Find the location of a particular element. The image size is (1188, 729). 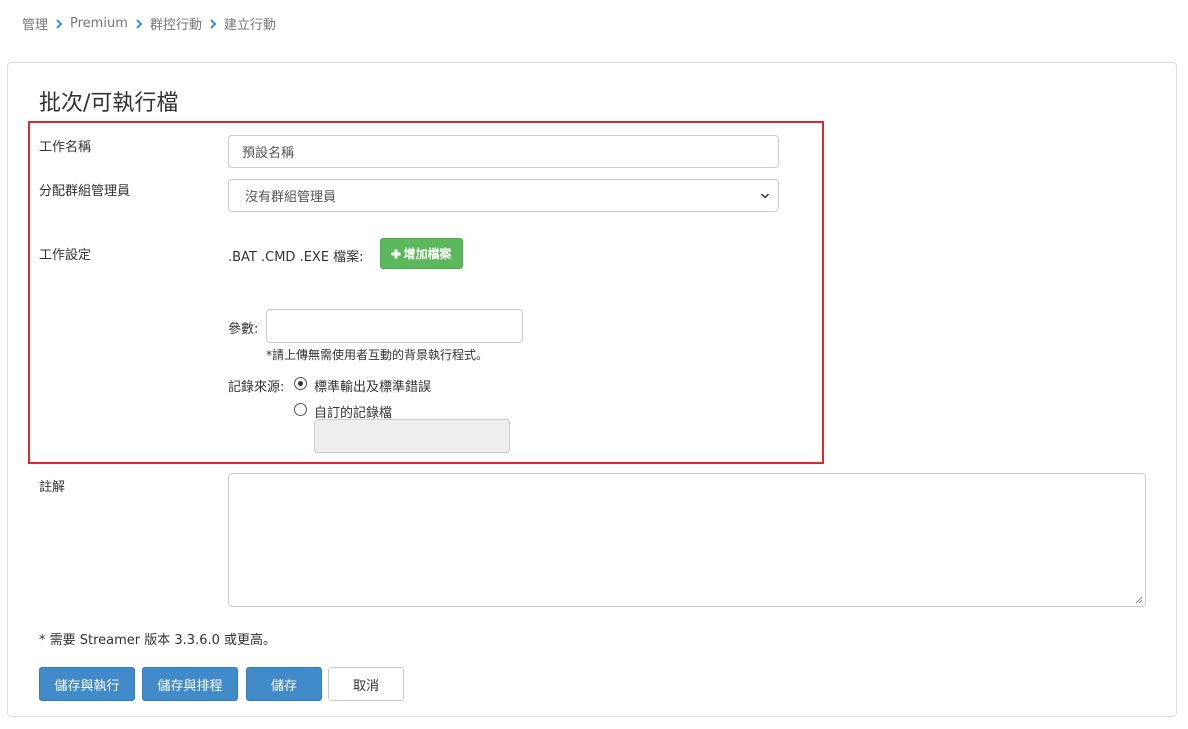

save-and-schedule-button: 儲存與排程 is located at coordinates (190, 684).